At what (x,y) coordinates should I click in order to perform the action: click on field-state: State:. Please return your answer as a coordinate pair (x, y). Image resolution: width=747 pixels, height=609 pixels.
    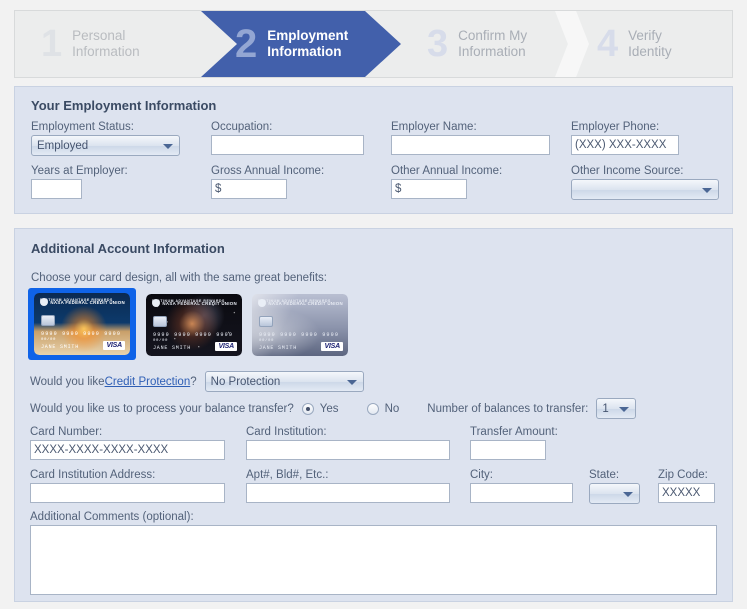
    Looking at the image, I should click on (614, 486).